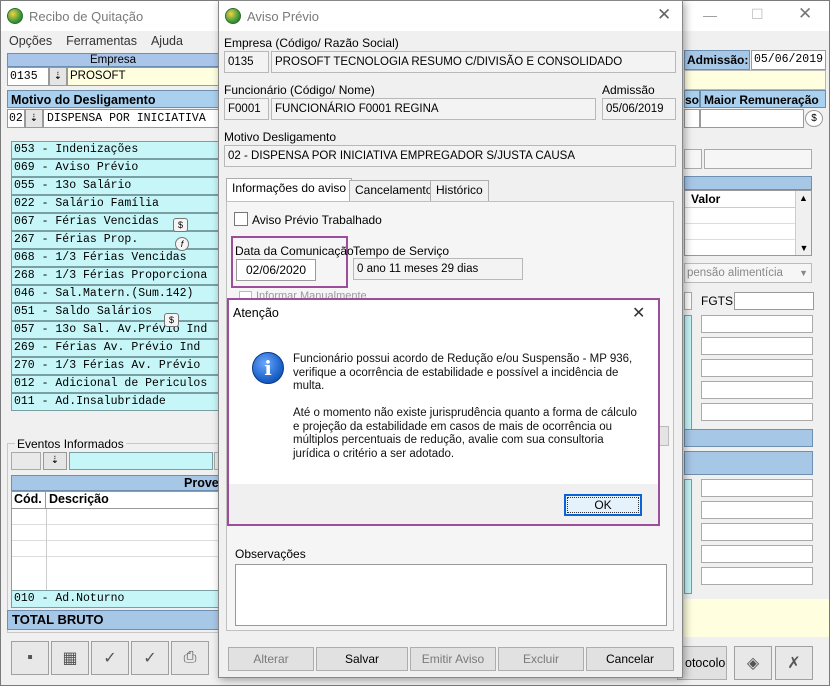 This screenshot has width=830, height=686. What do you see at coordinates (115, 186) in the screenshot?
I see `list-item: 055 - 13o Salário` at bounding box center [115, 186].